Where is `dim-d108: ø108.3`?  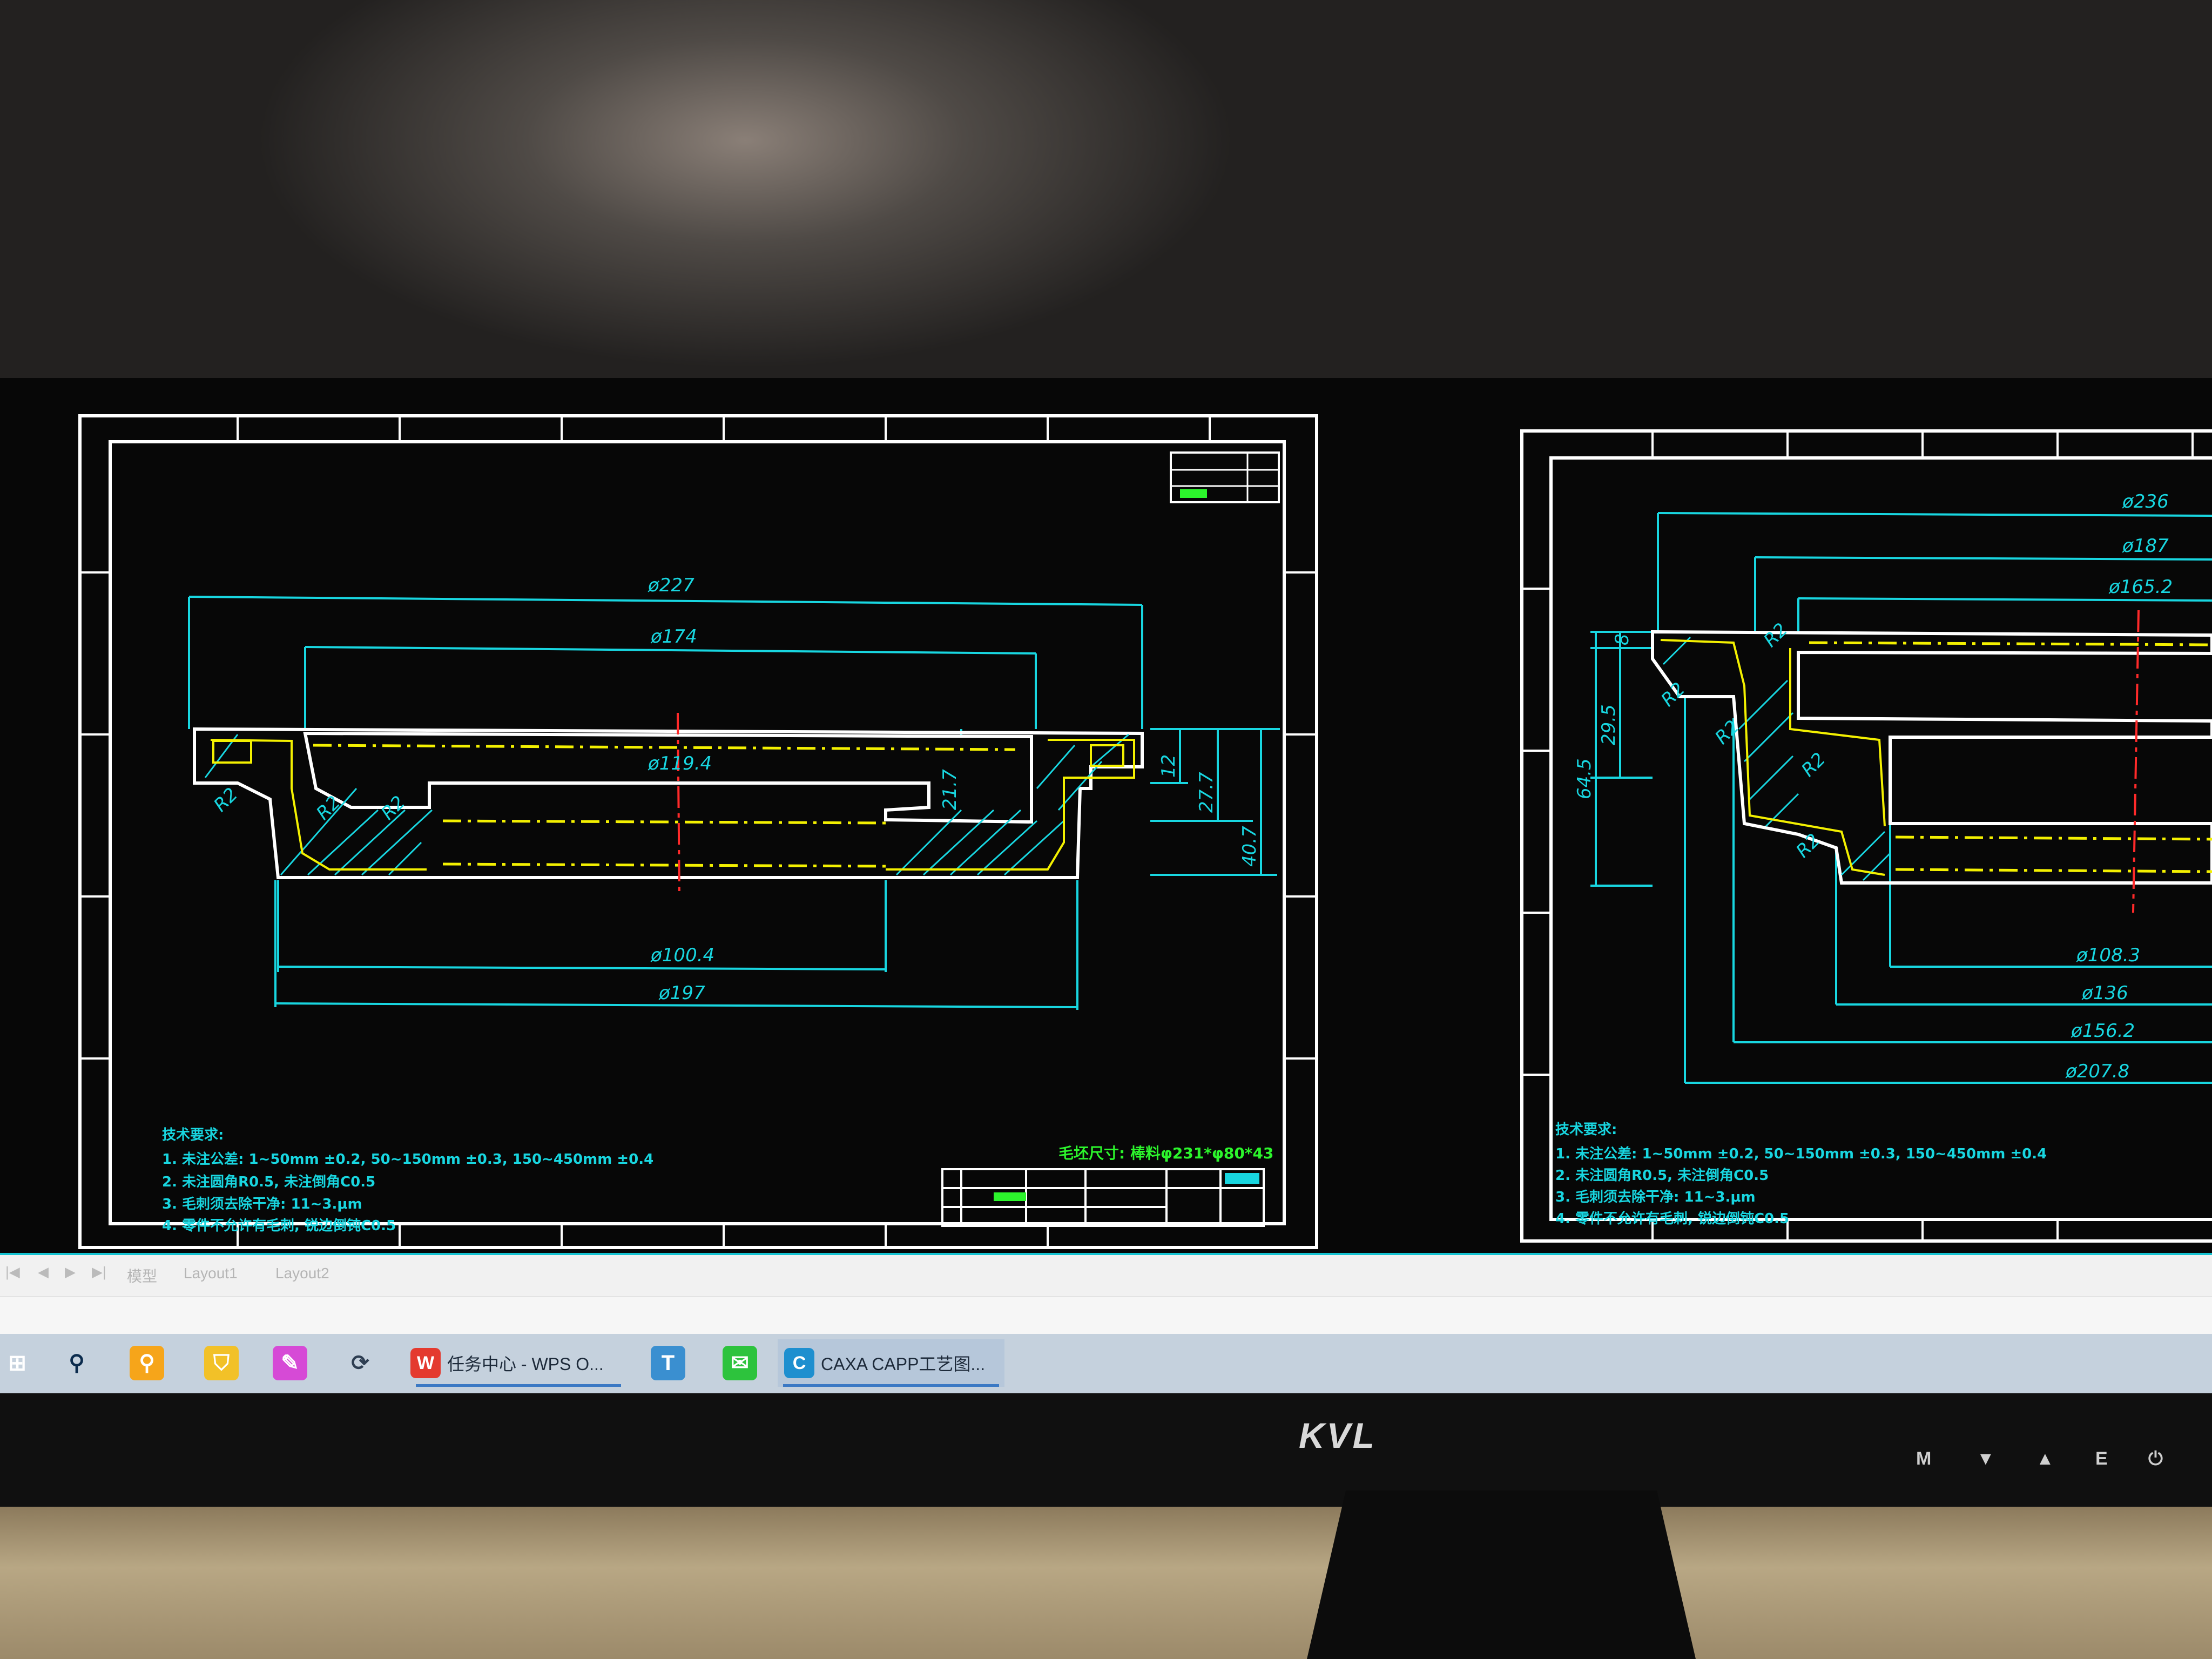
dim-d108: ø108.3 is located at coordinates (2108, 955).